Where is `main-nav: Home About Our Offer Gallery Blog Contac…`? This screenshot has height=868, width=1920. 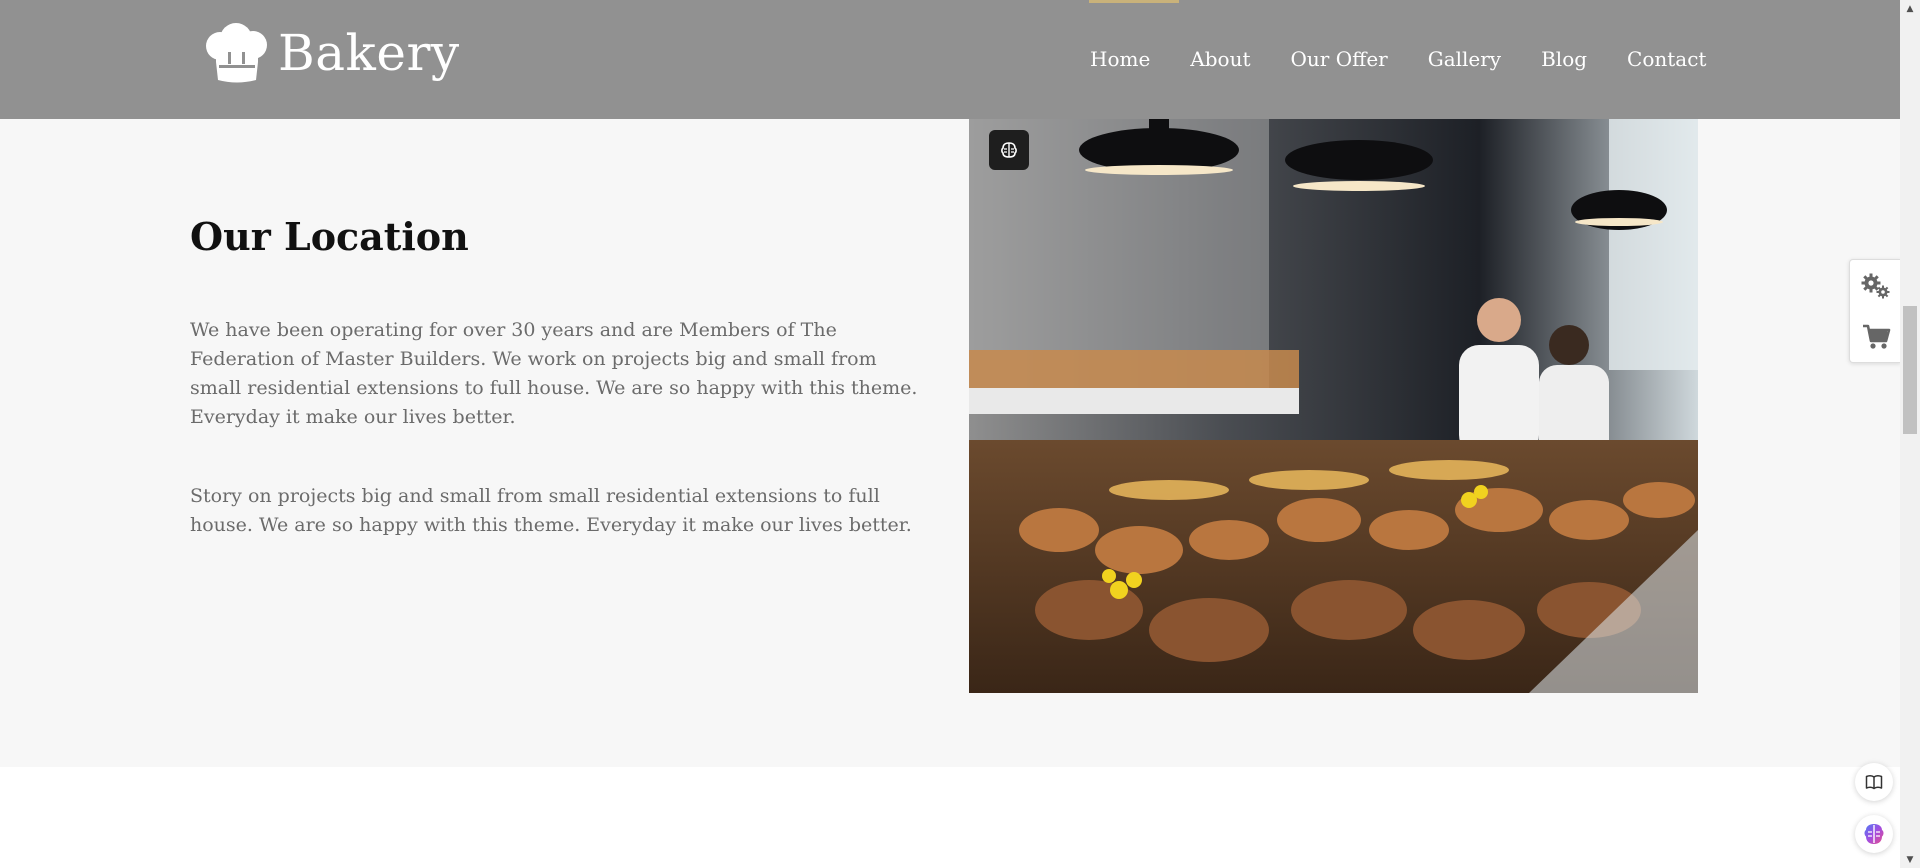
main-nav: Home About Our Offer Gallery Blog Contac… is located at coordinates (1398, 59).